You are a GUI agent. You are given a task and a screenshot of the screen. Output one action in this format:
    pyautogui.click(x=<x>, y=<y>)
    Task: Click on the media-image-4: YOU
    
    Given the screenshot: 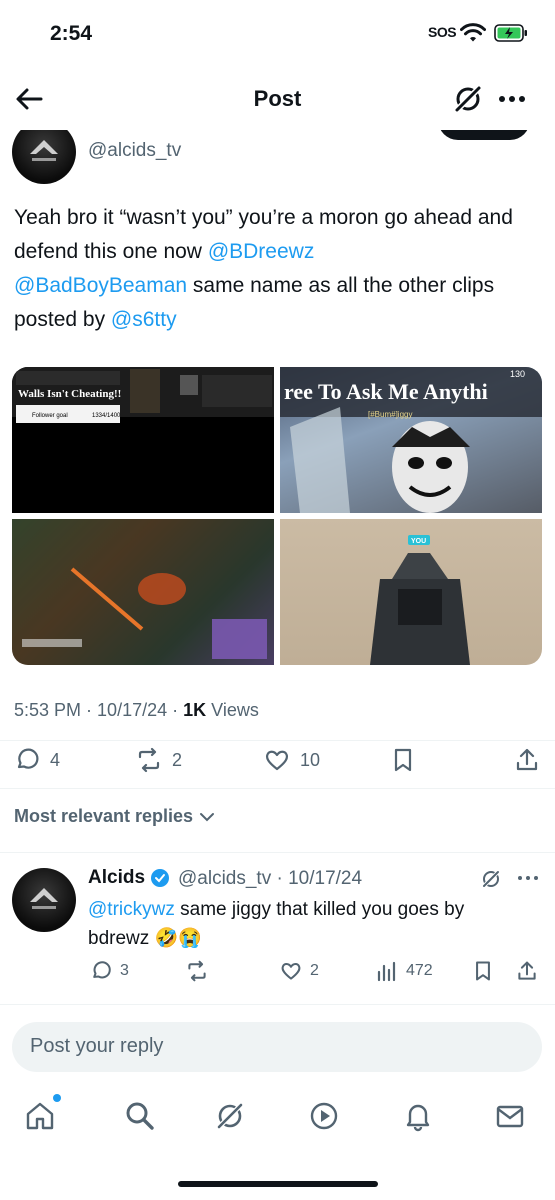 What is the action you would take?
    pyautogui.click(x=411, y=592)
    